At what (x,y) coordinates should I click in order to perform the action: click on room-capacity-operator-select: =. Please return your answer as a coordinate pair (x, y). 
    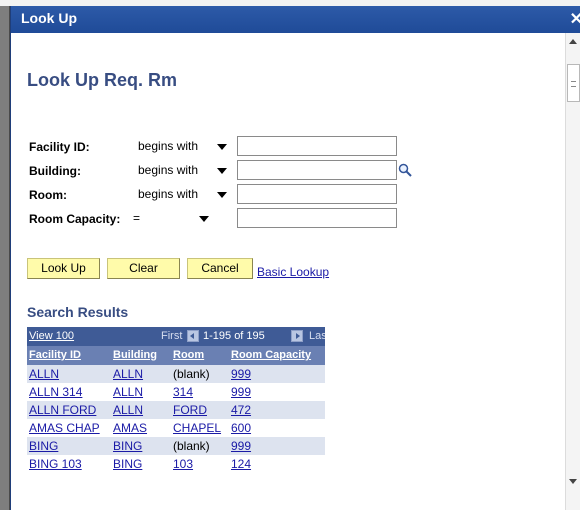
    Looking at the image, I should click on (181, 218).